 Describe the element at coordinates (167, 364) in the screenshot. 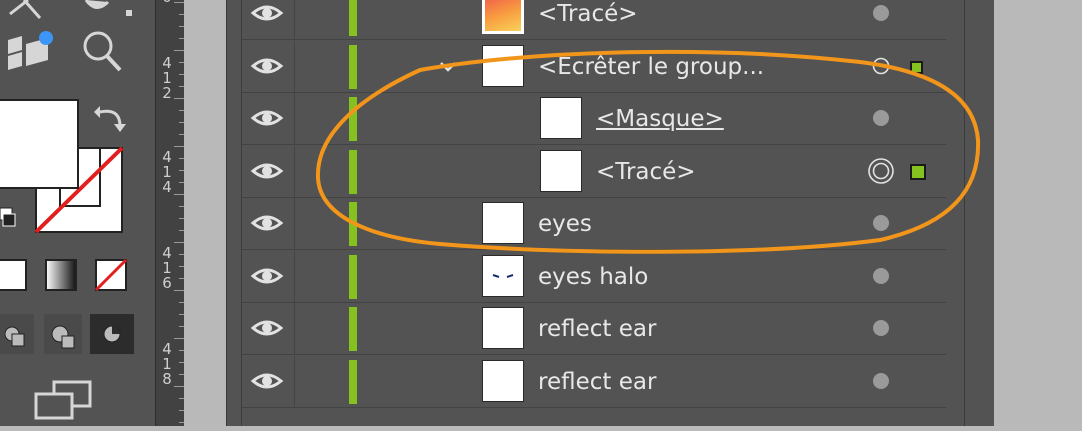

I see `ruler-label: 4 1 8` at that location.